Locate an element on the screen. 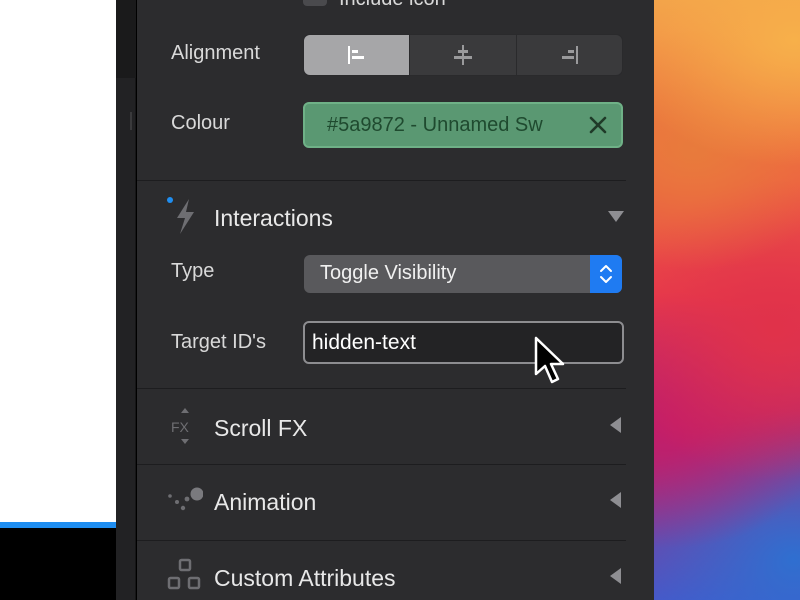 Image resolution: width=800 pixels, height=600 pixels. resize-handle is located at coordinates (131, 121).